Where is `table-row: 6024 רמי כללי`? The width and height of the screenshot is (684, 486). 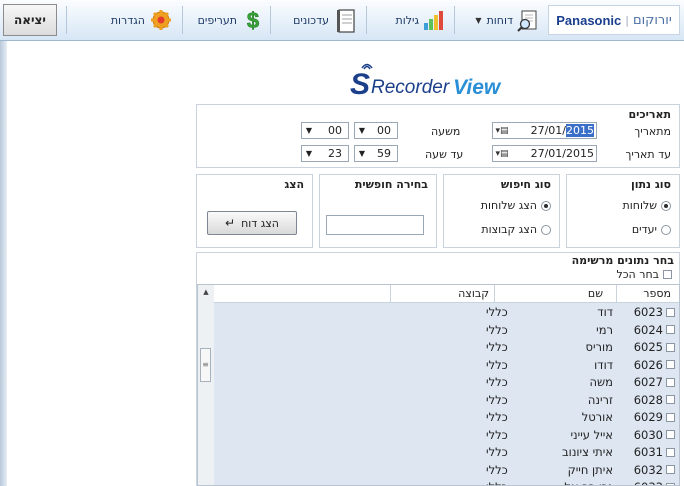
table-row: 6024 רמי כללי is located at coordinates (446, 330).